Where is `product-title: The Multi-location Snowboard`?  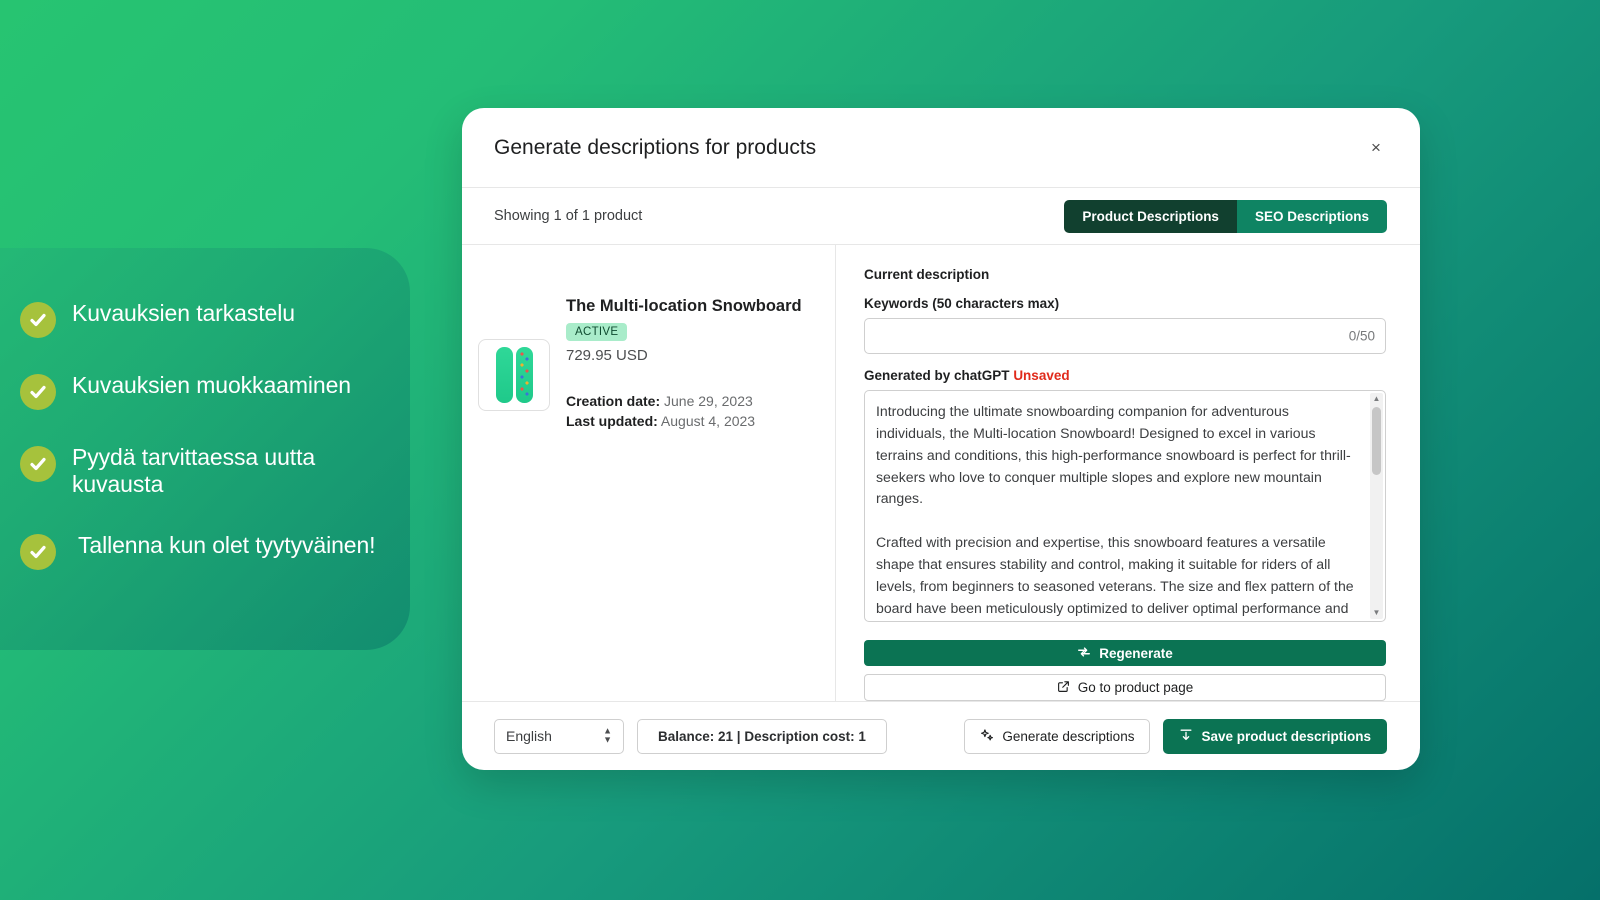
product-title: The Multi-location Snowboard is located at coordinates (684, 306).